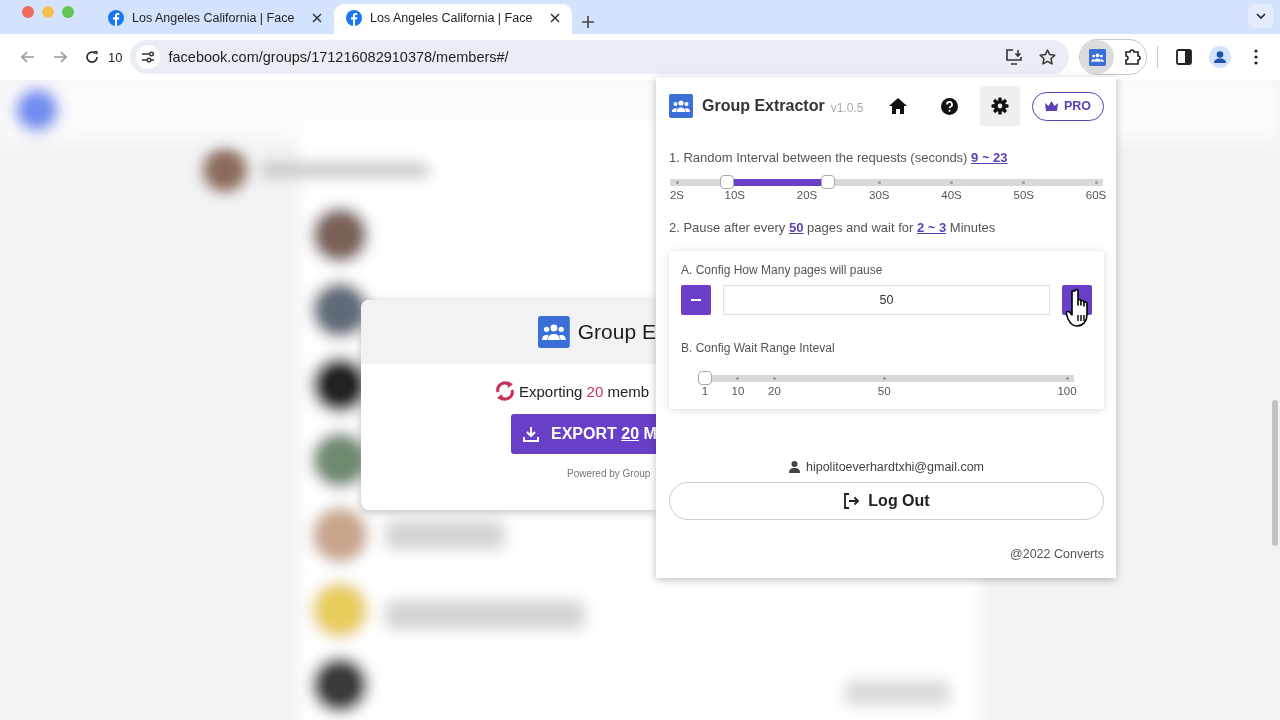  What do you see at coordinates (1184, 57) in the screenshot?
I see `side-panel-icon` at bounding box center [1184, 57].